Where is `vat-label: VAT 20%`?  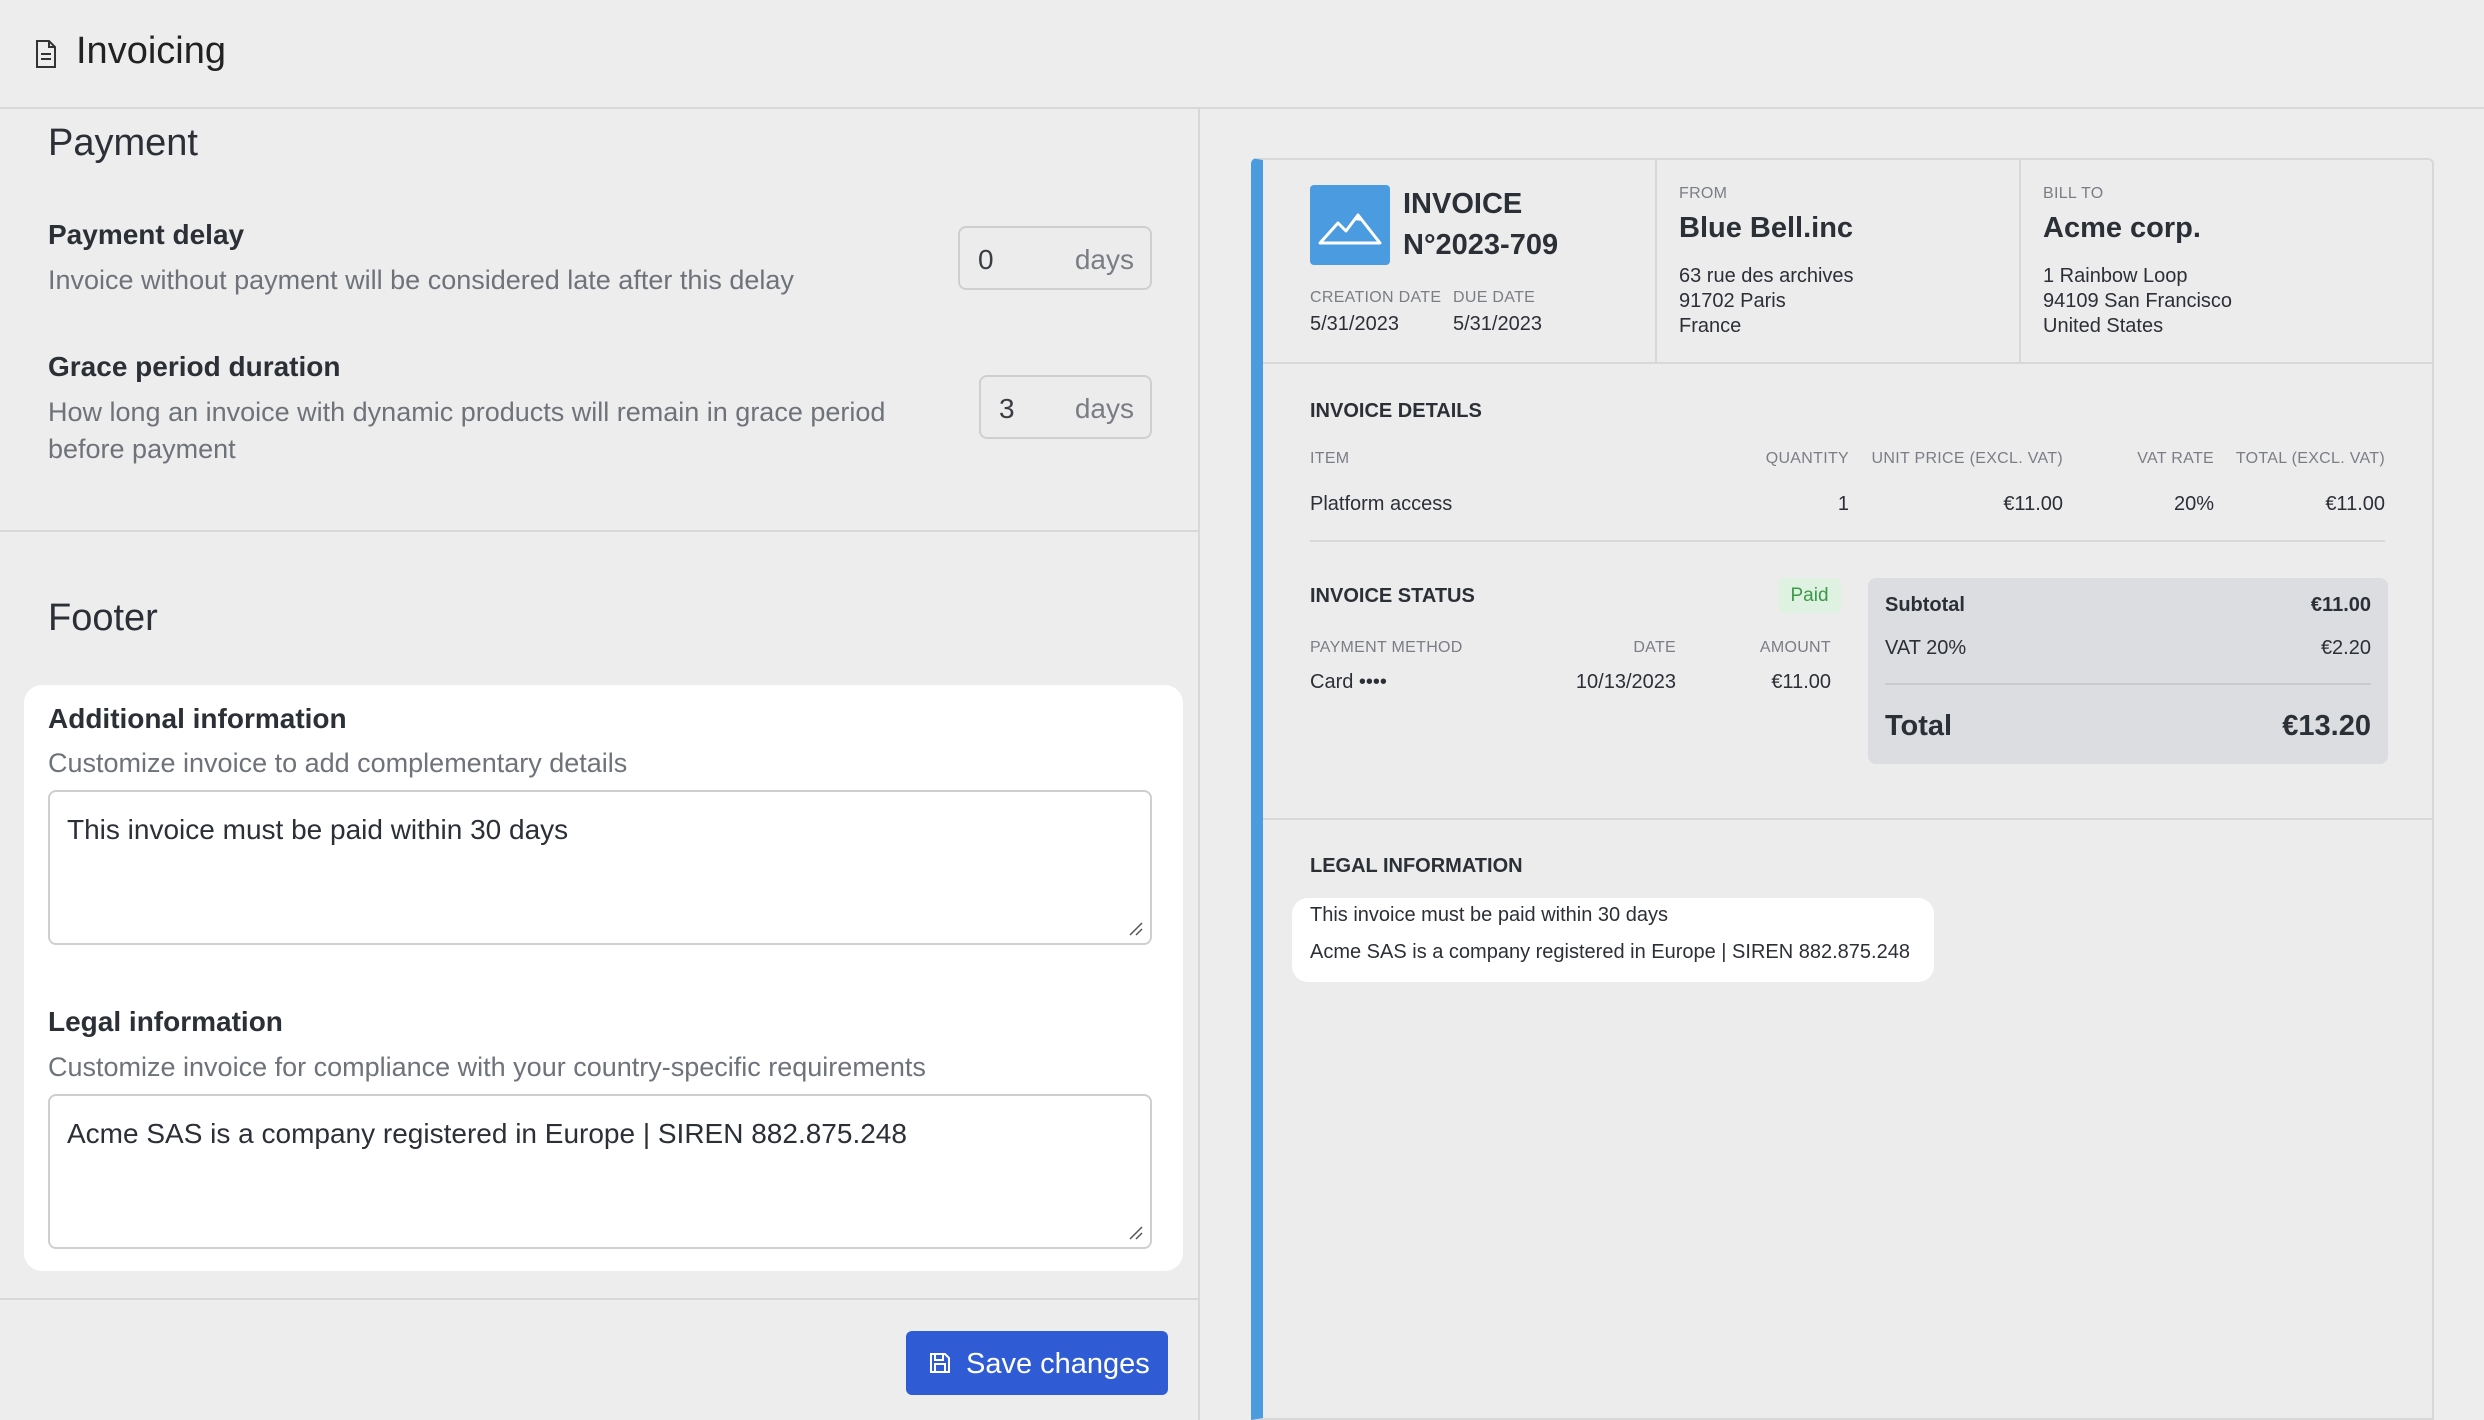
vat-label: VAT 20% is located at coordinates (1926, 648).